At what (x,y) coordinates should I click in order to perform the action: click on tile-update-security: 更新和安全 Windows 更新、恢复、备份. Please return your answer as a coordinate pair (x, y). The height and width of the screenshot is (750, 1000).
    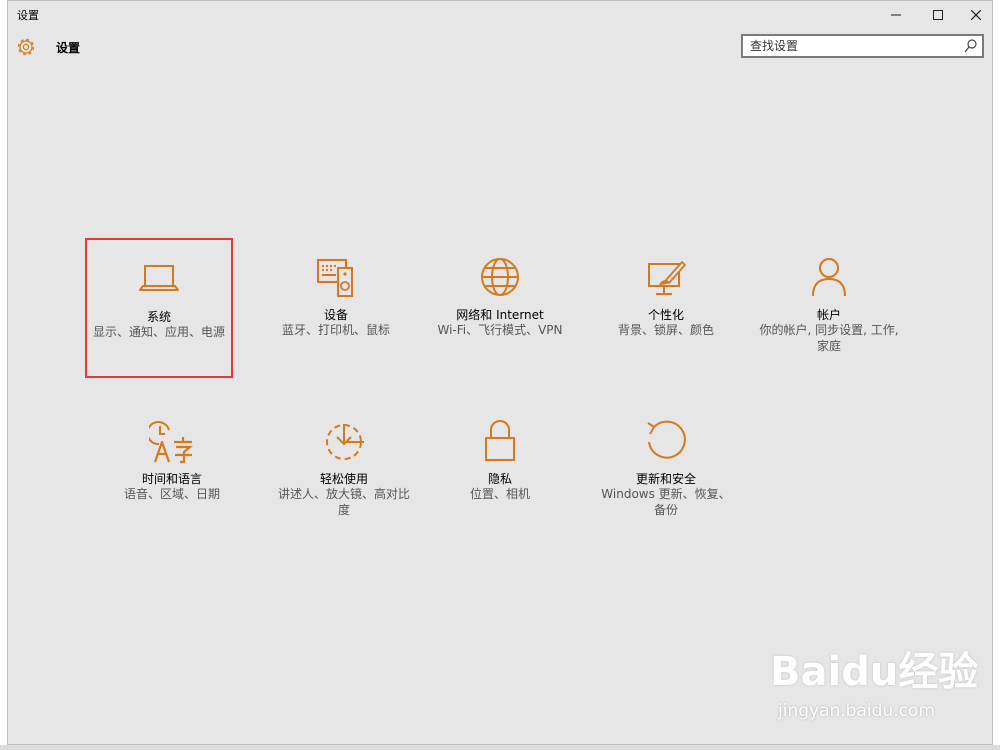
    Looking at the image, I should click on (666, 474).